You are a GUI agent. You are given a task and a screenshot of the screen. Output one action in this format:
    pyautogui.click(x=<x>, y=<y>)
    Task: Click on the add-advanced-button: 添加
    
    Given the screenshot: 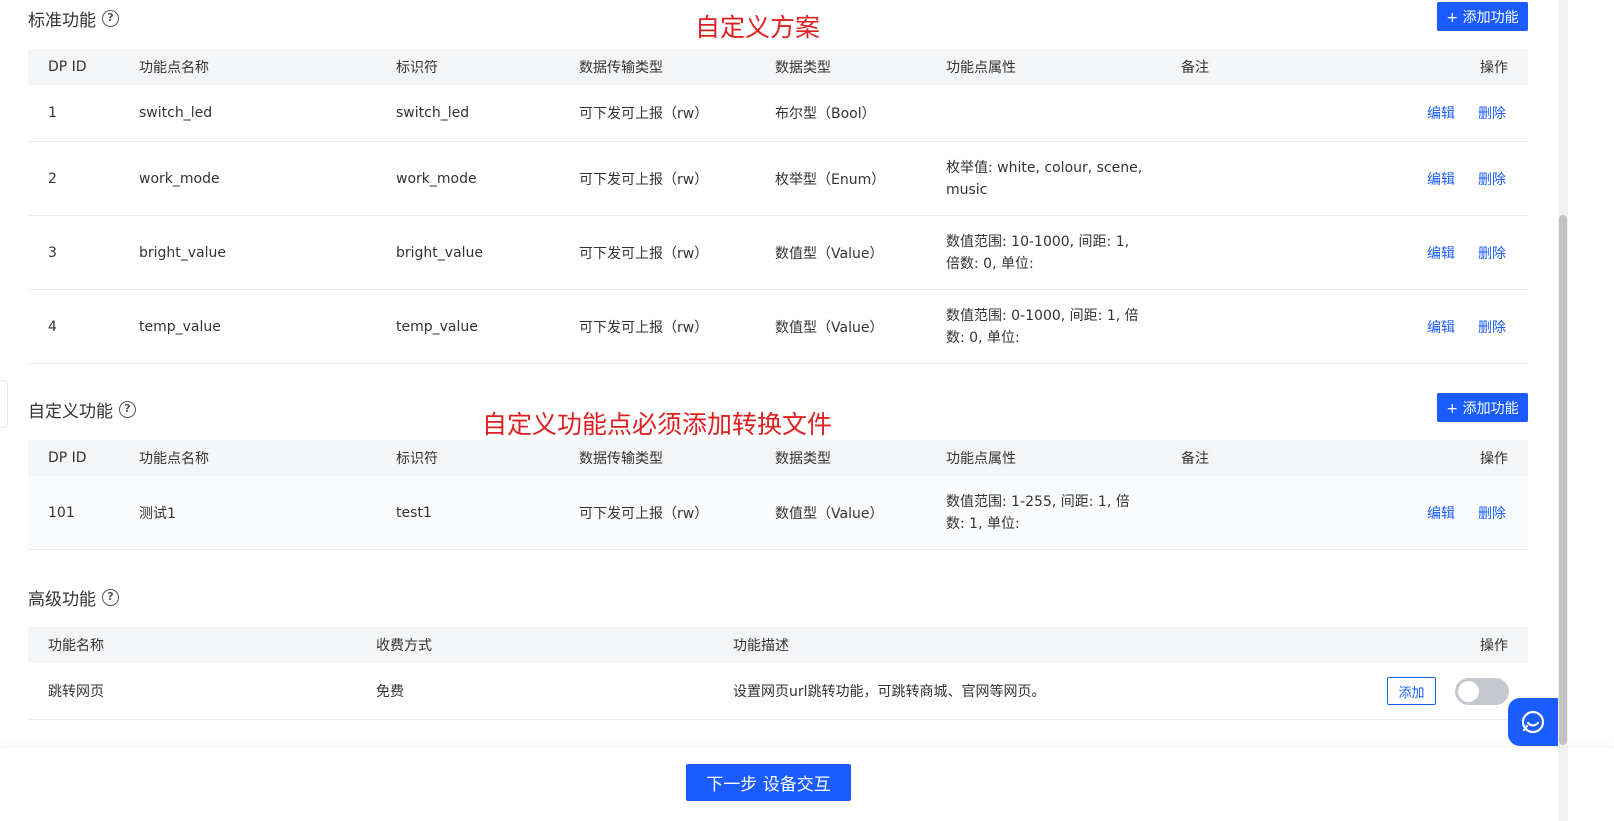 What is the action you would take?
    pyautogui.click(x=1411, y=691)
    